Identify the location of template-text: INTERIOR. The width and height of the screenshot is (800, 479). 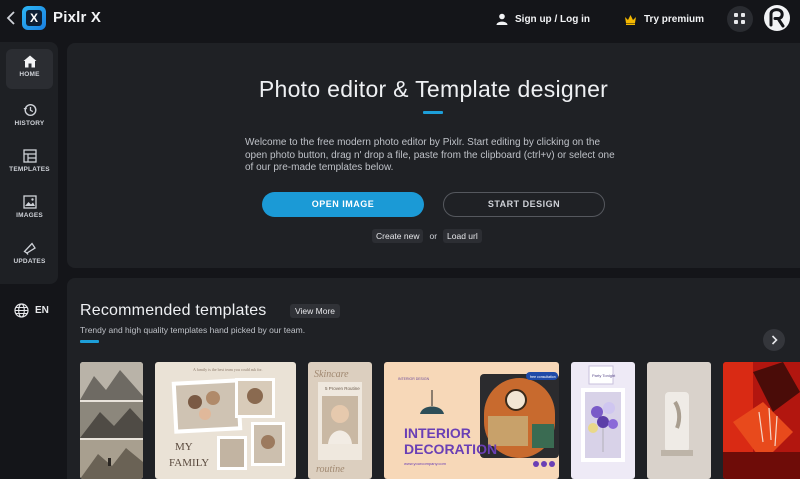
(437, 433).